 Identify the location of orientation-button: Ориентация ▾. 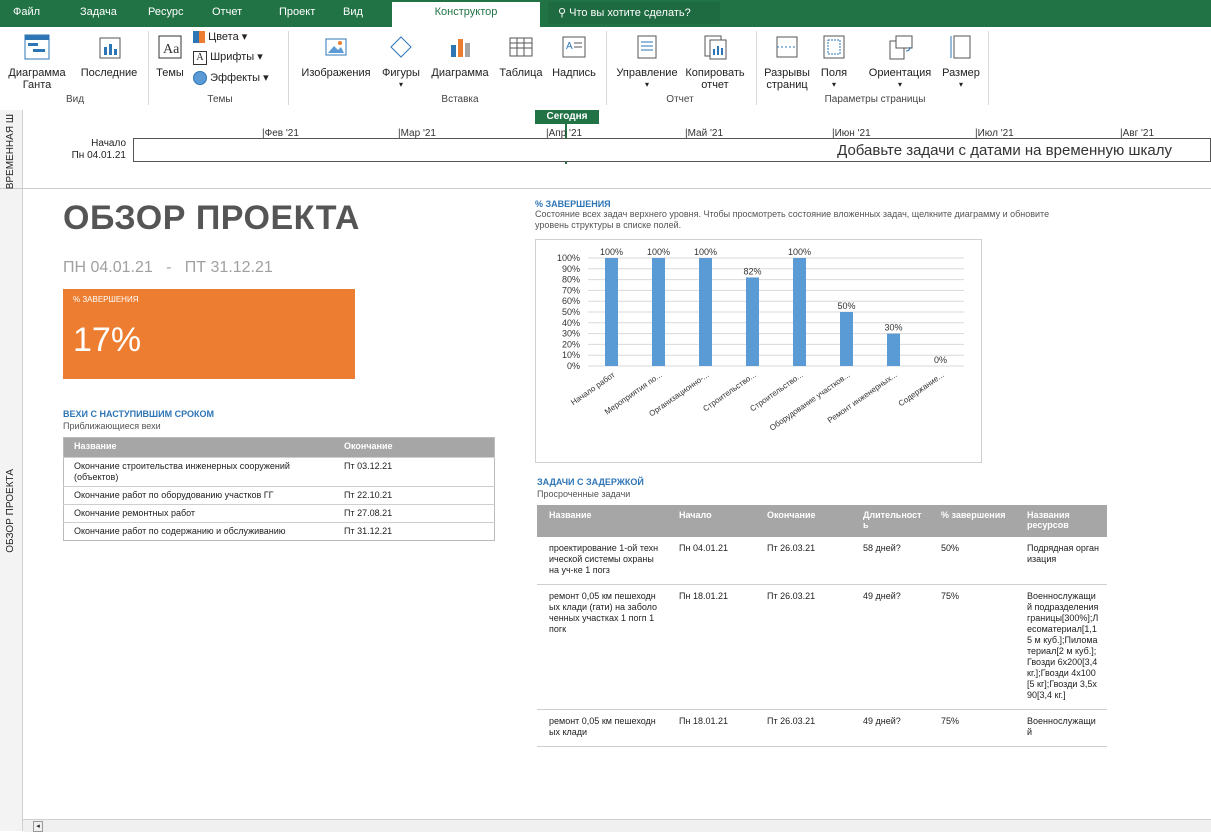
(900, 62).